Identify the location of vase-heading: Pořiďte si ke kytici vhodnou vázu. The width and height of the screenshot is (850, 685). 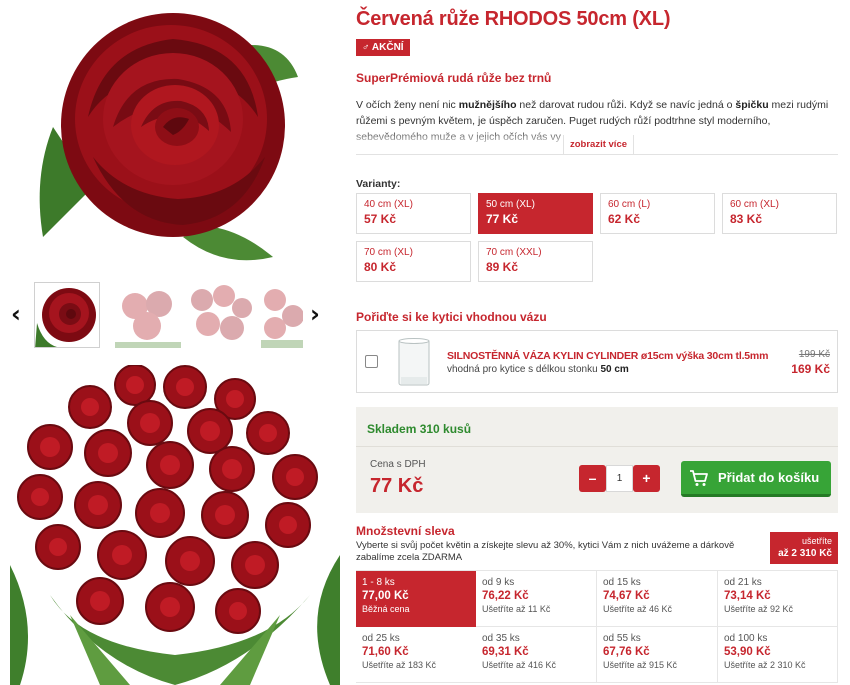
(451, 317).